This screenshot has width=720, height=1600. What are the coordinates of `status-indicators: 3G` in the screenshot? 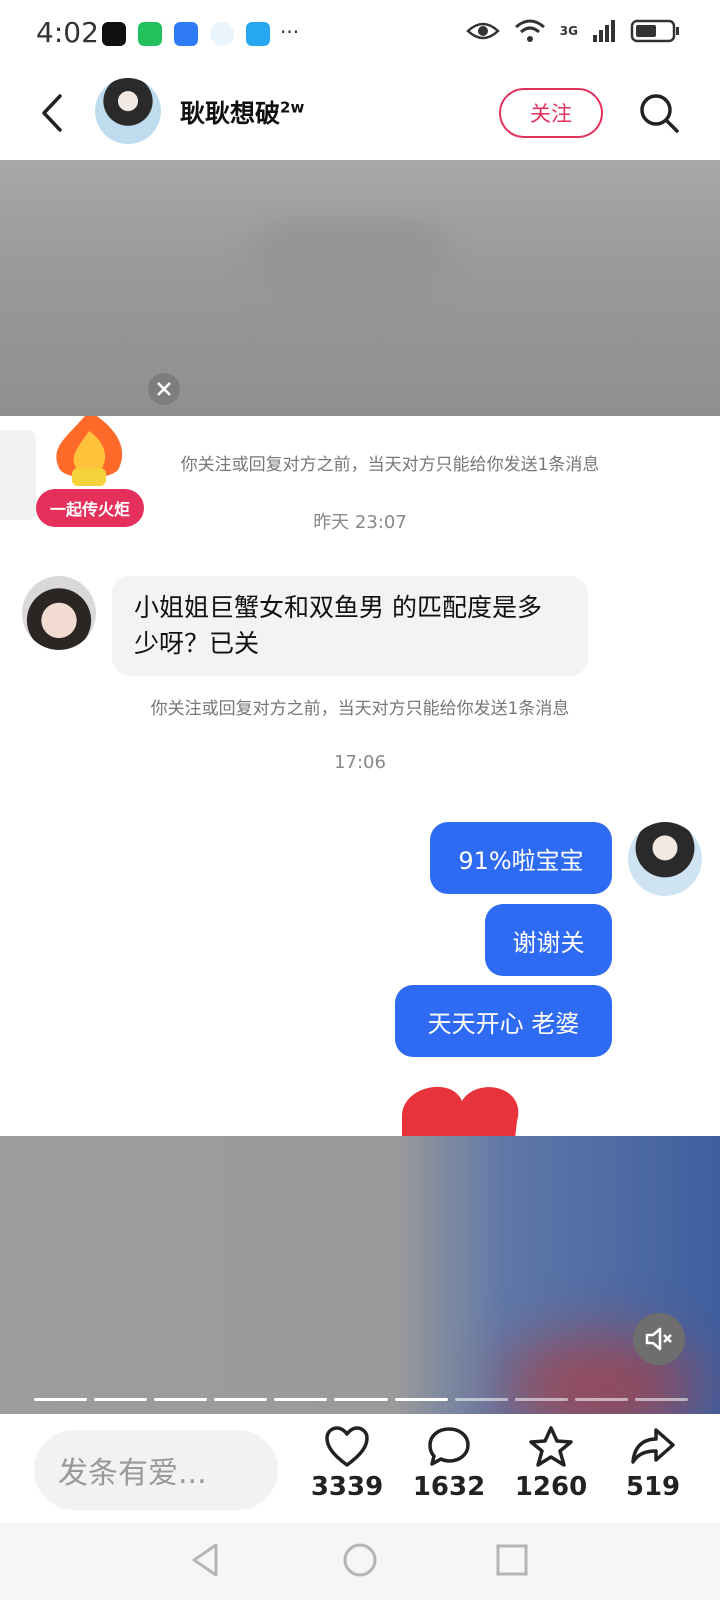 It's located at (572, 31).